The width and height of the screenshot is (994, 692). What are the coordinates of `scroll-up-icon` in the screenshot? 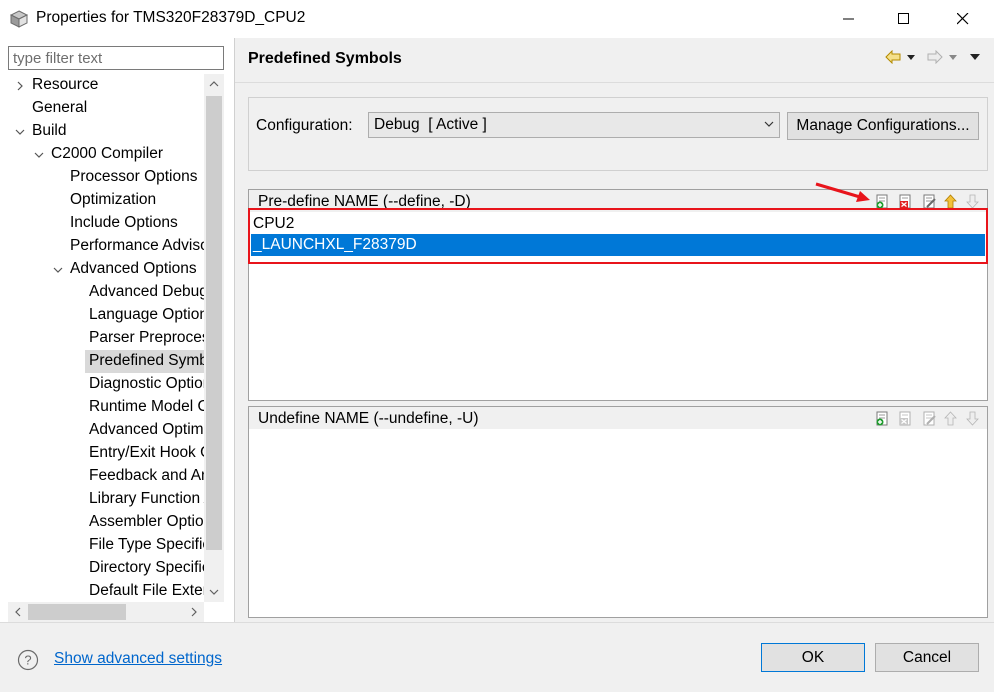 It's located at (214, 84).